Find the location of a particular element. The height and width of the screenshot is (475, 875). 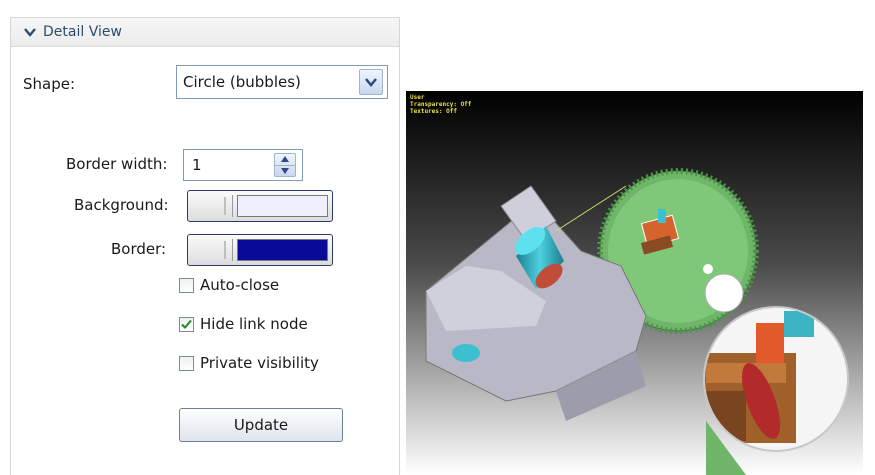

update-button: Update is located at coordinates (261, 425).